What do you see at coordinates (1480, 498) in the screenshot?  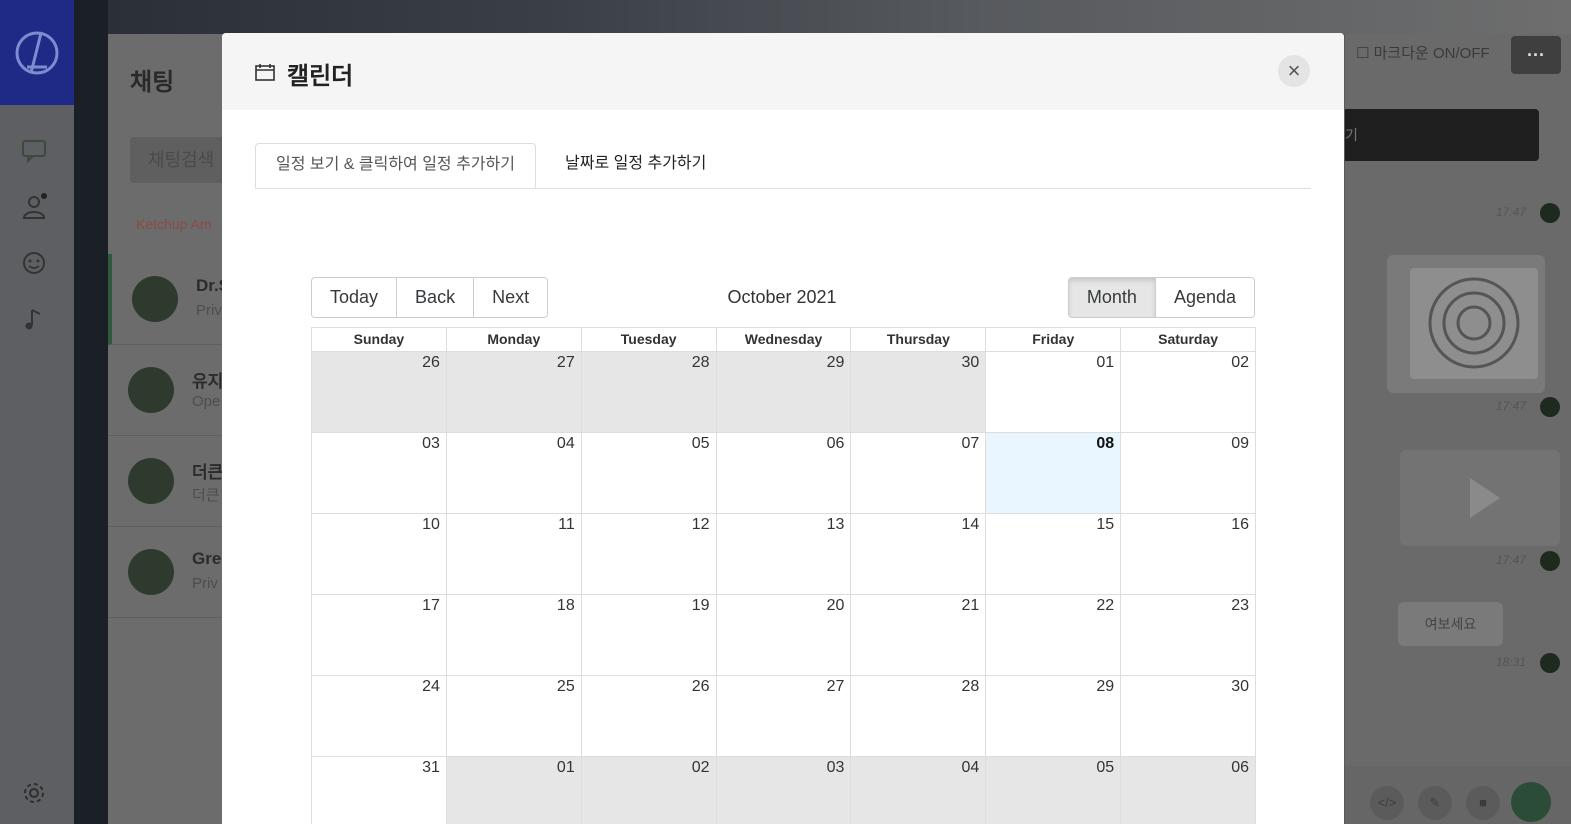 I see `video-message` at bounding box center [1480, 498].